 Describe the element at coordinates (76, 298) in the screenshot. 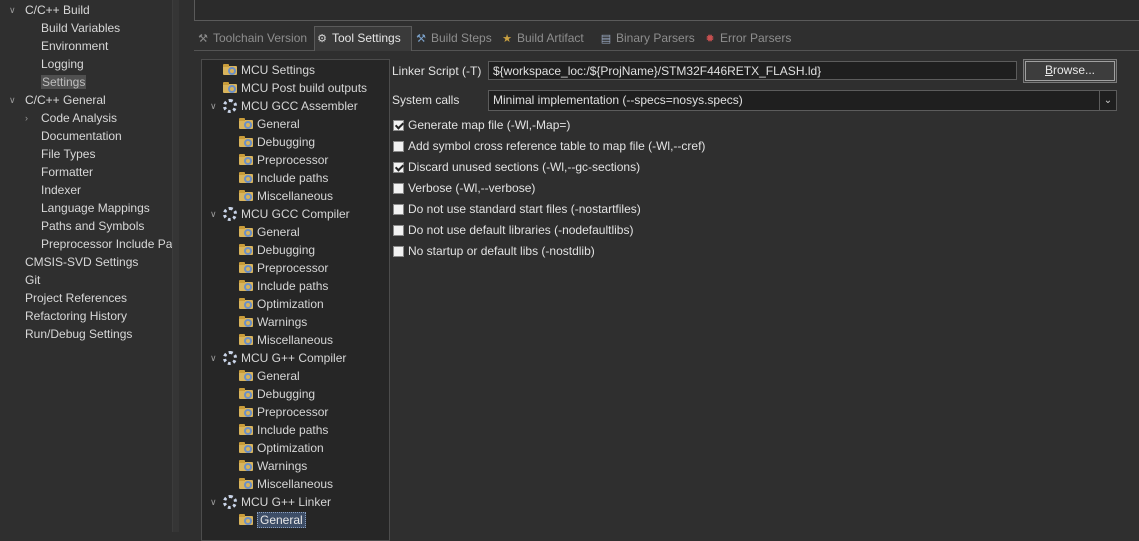

I see `nav-item: Project References` at that location.